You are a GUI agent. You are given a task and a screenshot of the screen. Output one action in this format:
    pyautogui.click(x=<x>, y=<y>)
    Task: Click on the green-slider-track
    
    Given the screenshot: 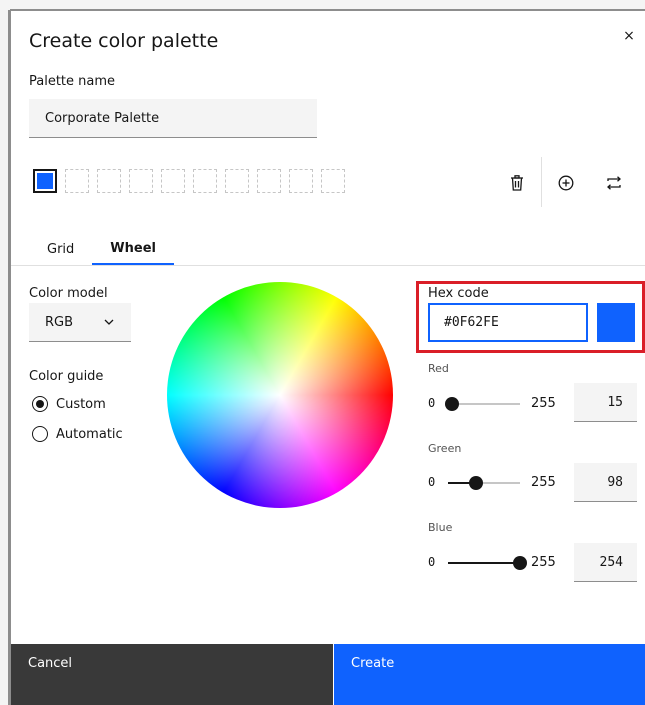 What is the action you would take?
    pyautogui.click(x=484, y=483)
    